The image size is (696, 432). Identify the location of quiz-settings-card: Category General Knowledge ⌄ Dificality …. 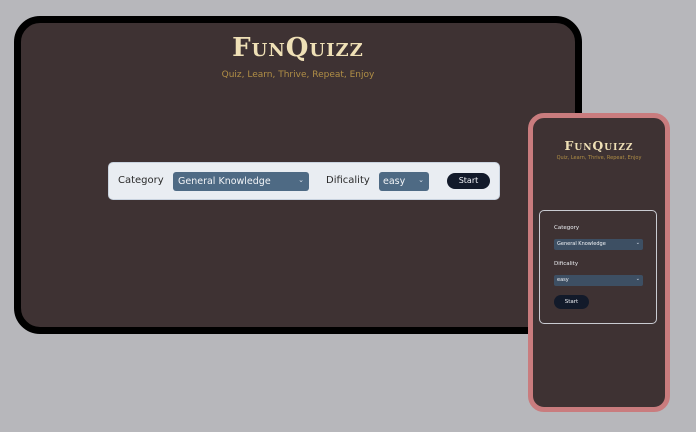
(598, 267).